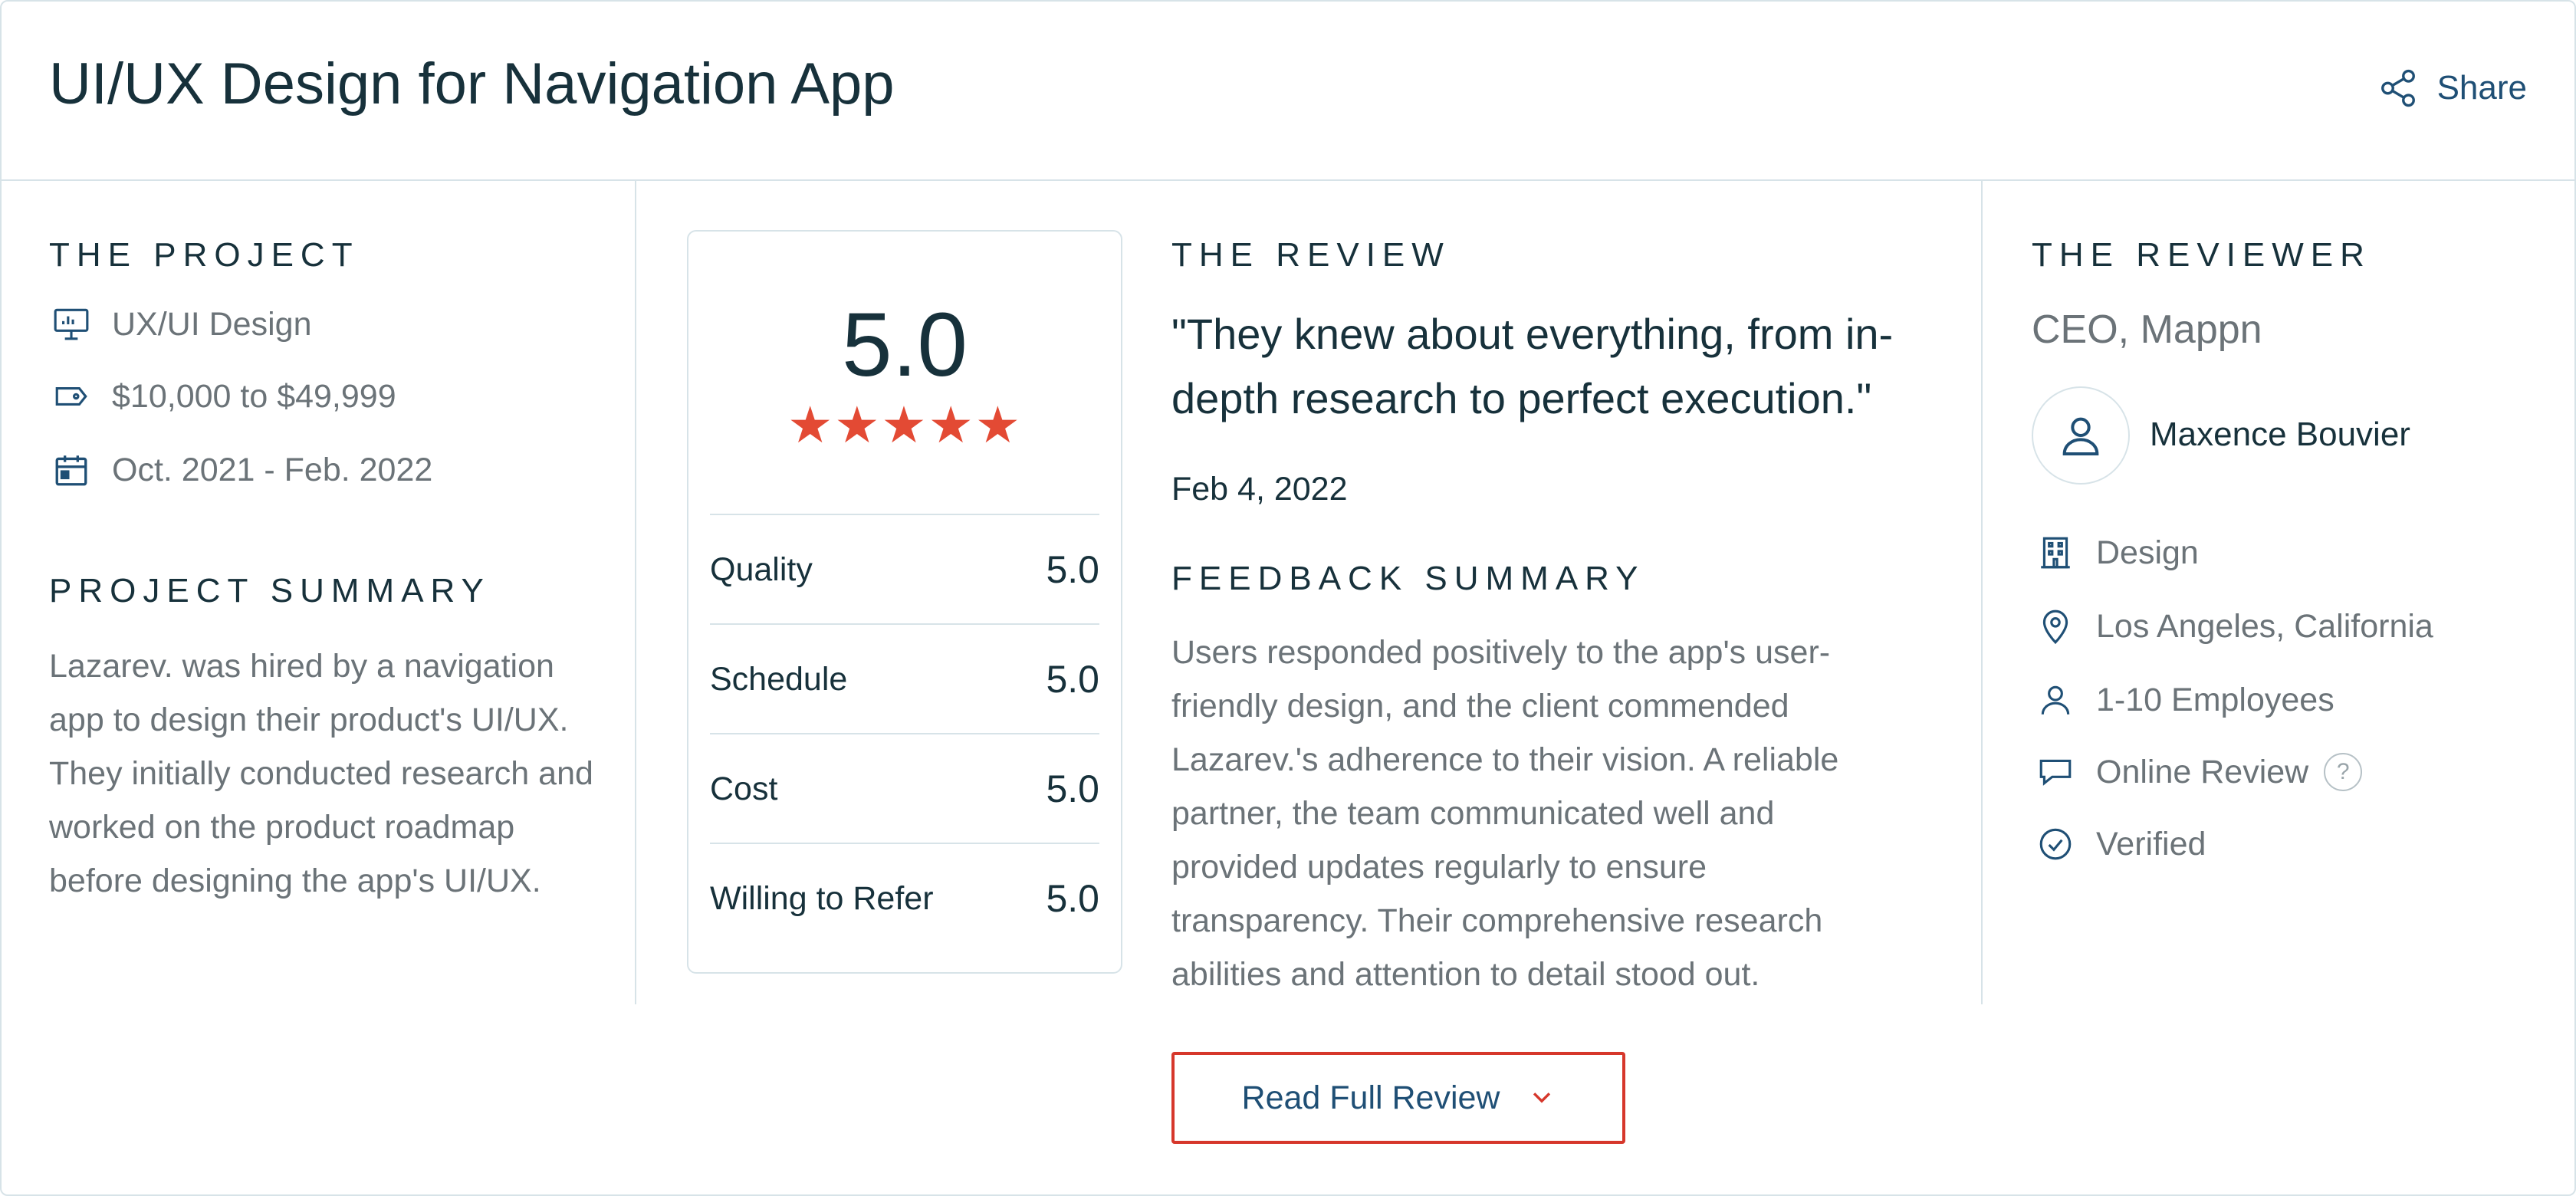 This screenshot has width=2576, height=1196. I want to click on score-row-refer: Willing to Refer 5.0, so click(905, 898).